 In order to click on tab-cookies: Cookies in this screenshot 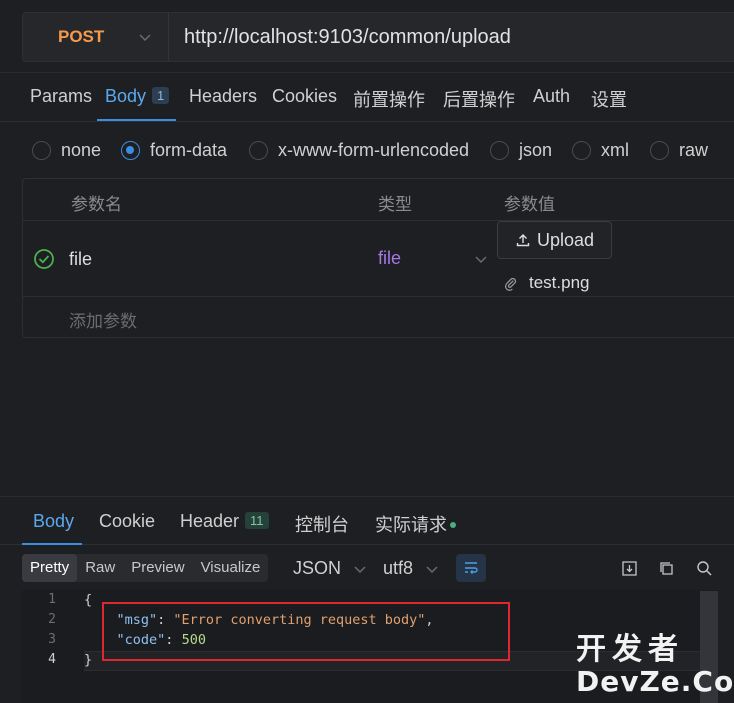, I will do `click(304, 96)`.